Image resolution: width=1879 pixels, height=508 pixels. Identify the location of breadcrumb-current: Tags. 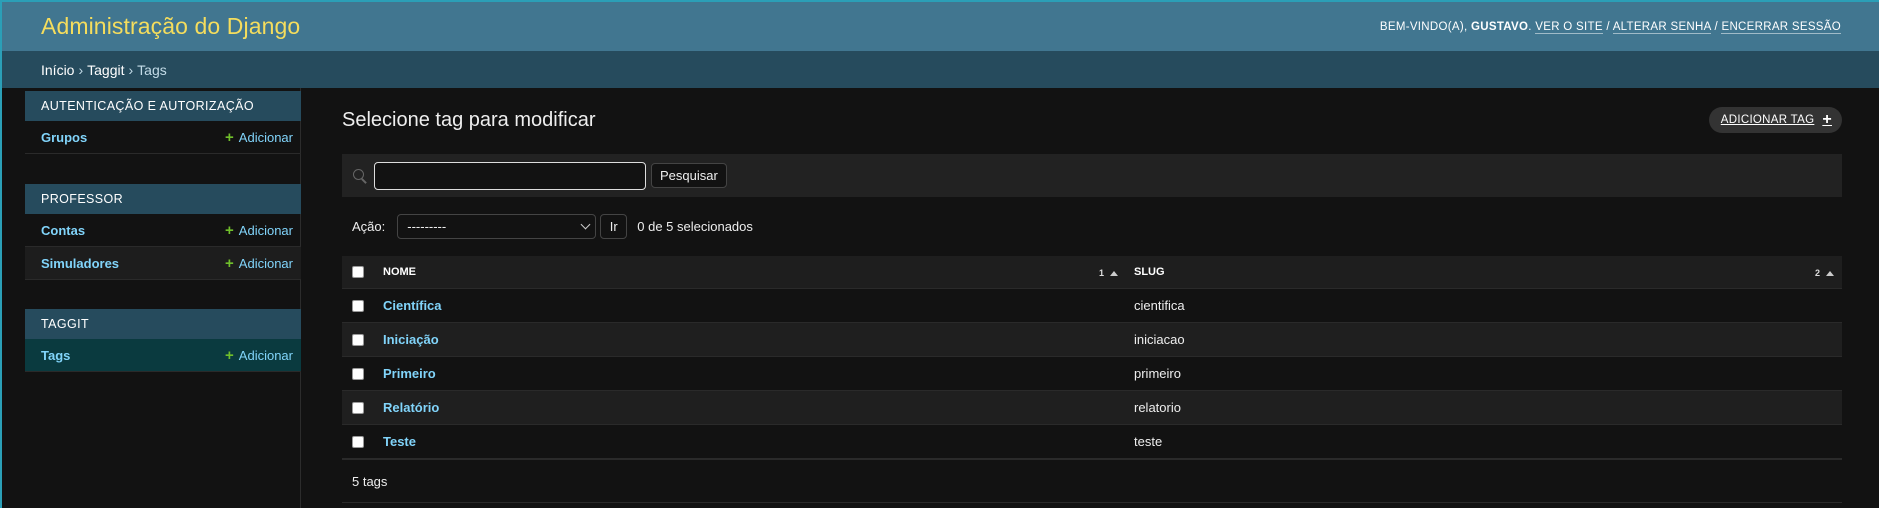
(152, 69).